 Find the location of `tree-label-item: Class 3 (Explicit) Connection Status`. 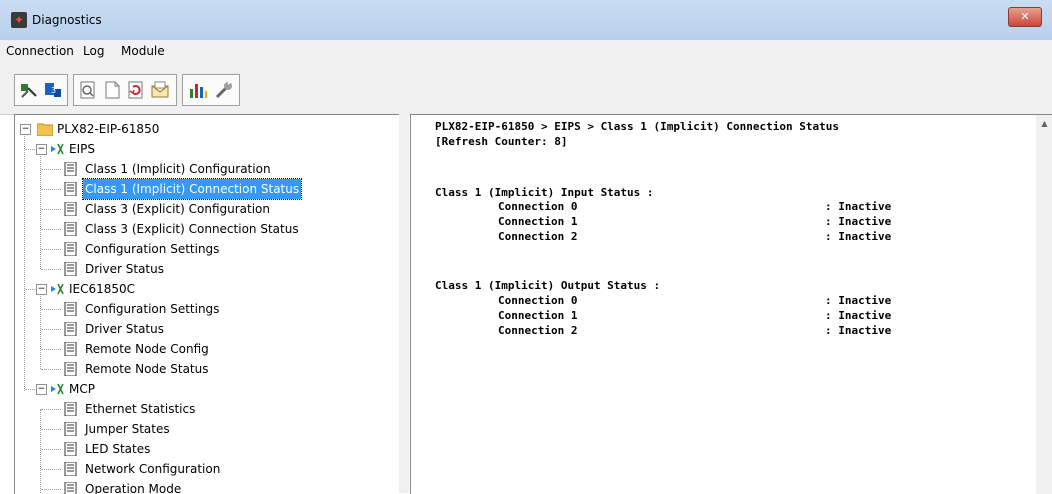

tree-label-item: Class 3 (Explicit) Connection Status is located at coordinates (192, 229).